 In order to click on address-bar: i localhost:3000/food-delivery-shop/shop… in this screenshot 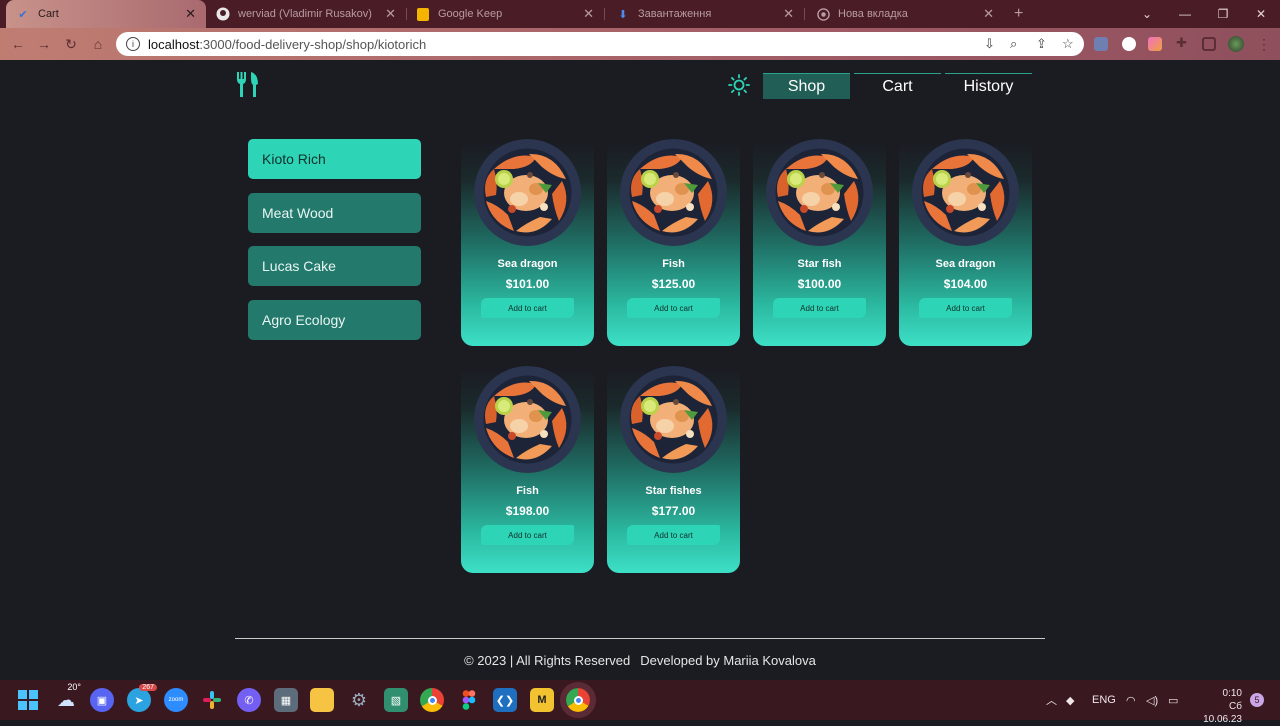, I will do `click(600, 44)`.